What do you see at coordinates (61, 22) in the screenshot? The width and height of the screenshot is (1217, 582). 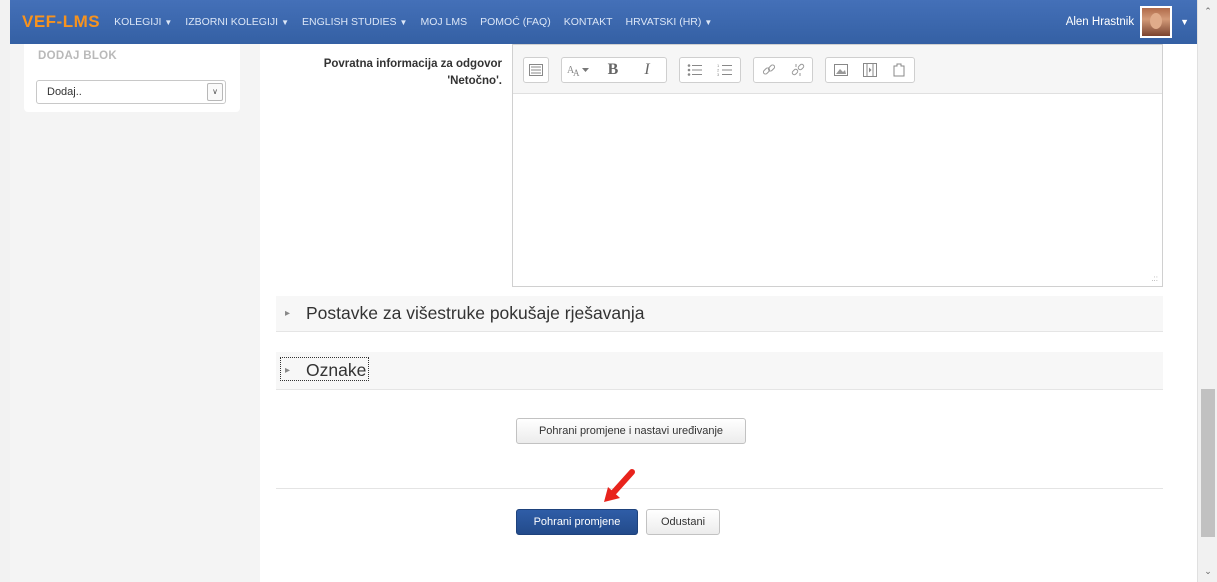 I see `brand-logo: VEF-LMS` at bounding box center [61, 22].